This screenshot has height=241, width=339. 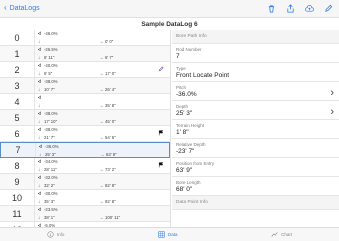 I want to click on pitch-value: -26.5%, so click(x=51, y=49).